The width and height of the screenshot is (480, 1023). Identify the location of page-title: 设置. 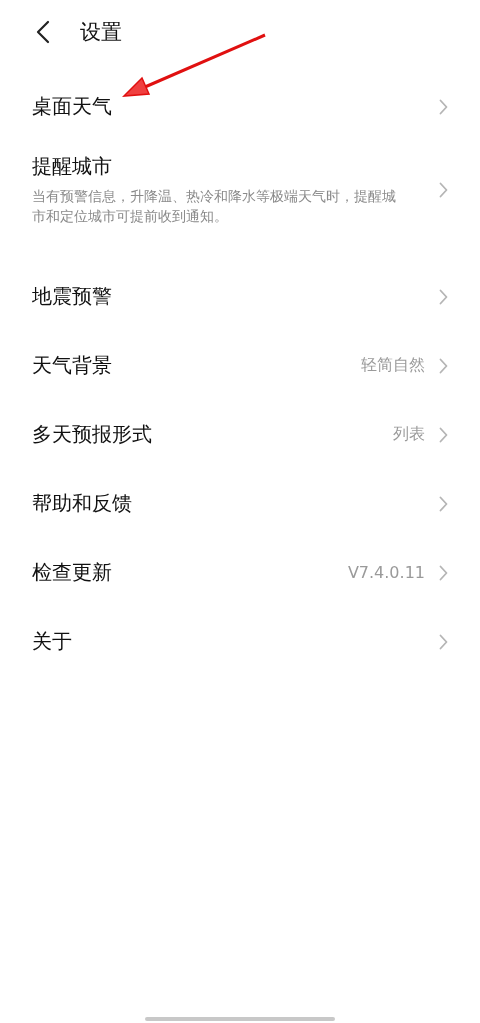
(101, 32).